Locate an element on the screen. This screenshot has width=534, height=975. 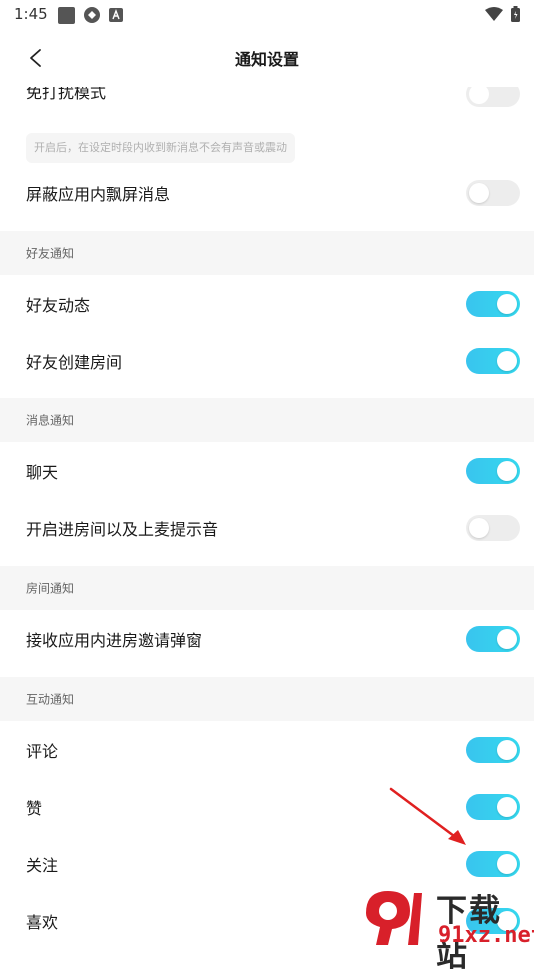
section-messages: 消息通知 is located at coordinates (267, 420).